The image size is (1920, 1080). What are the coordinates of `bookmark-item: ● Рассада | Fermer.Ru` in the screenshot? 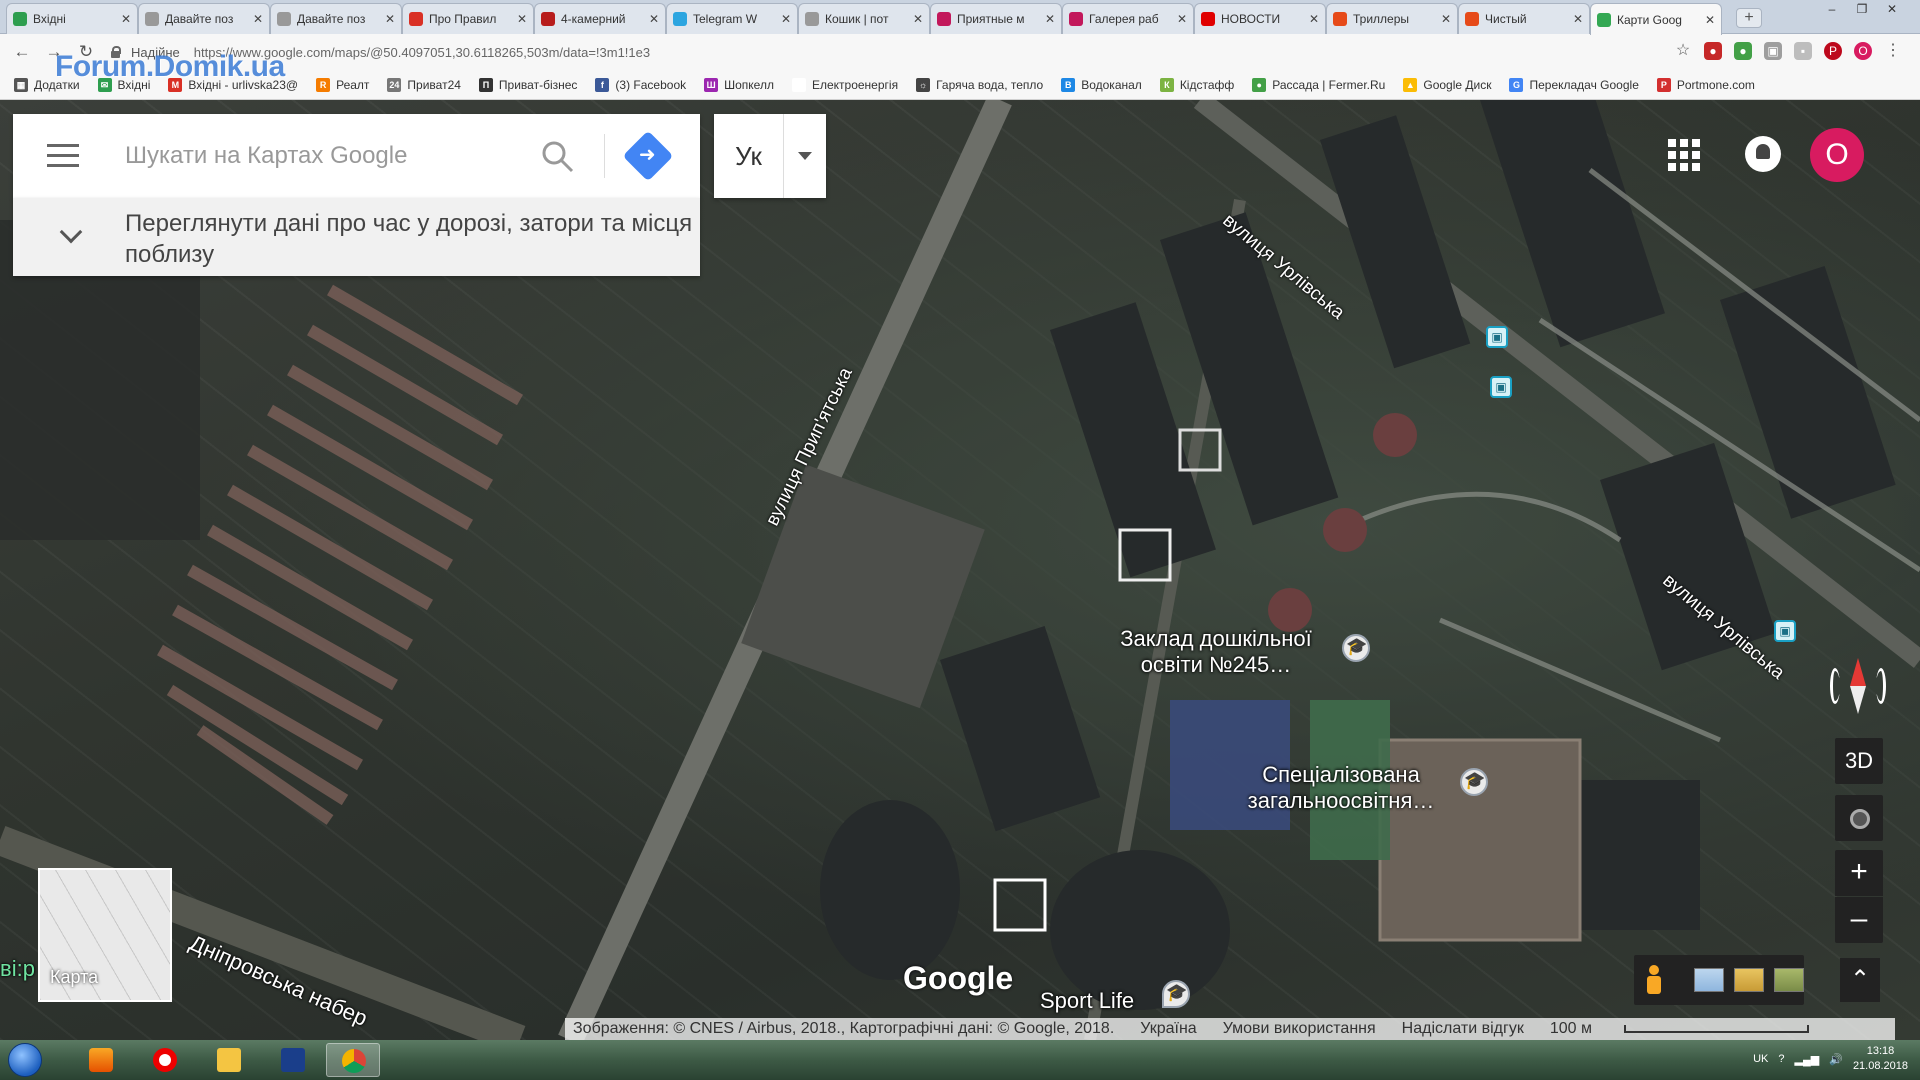 It's located at (1318, 84).